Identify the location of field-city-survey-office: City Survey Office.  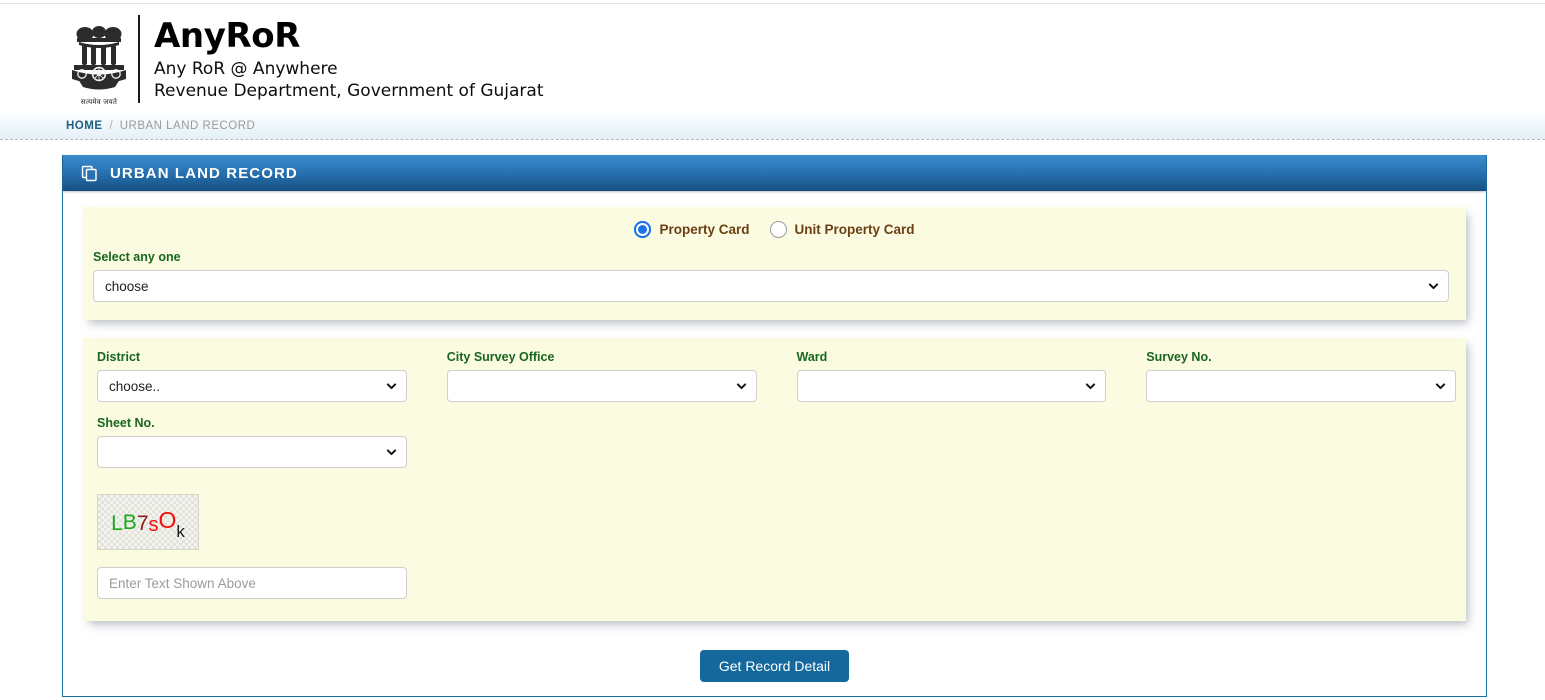
(601, 376).